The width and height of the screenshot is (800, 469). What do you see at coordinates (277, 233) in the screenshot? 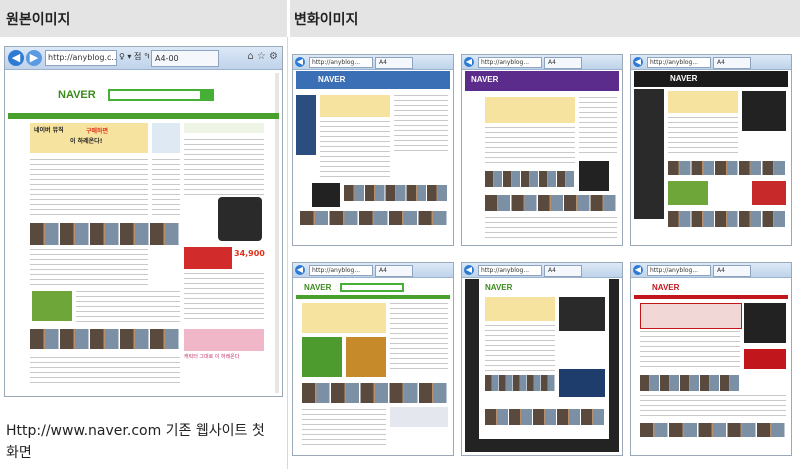
I see `scrollbar` at bounding box center [277, 233].